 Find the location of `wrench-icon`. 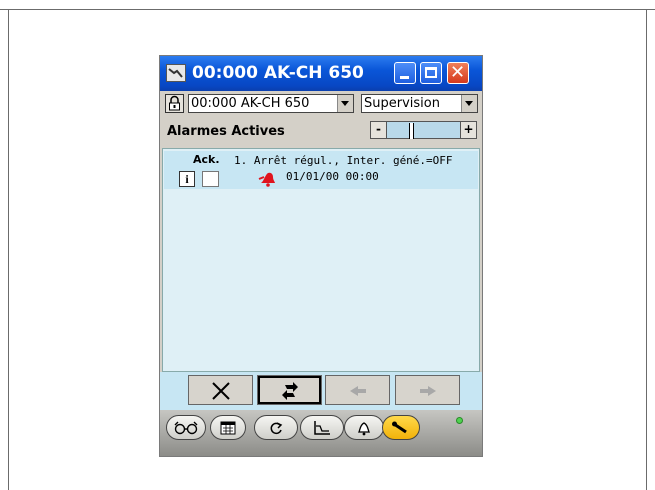

wrench-icon is located at coordinates (399, 427).